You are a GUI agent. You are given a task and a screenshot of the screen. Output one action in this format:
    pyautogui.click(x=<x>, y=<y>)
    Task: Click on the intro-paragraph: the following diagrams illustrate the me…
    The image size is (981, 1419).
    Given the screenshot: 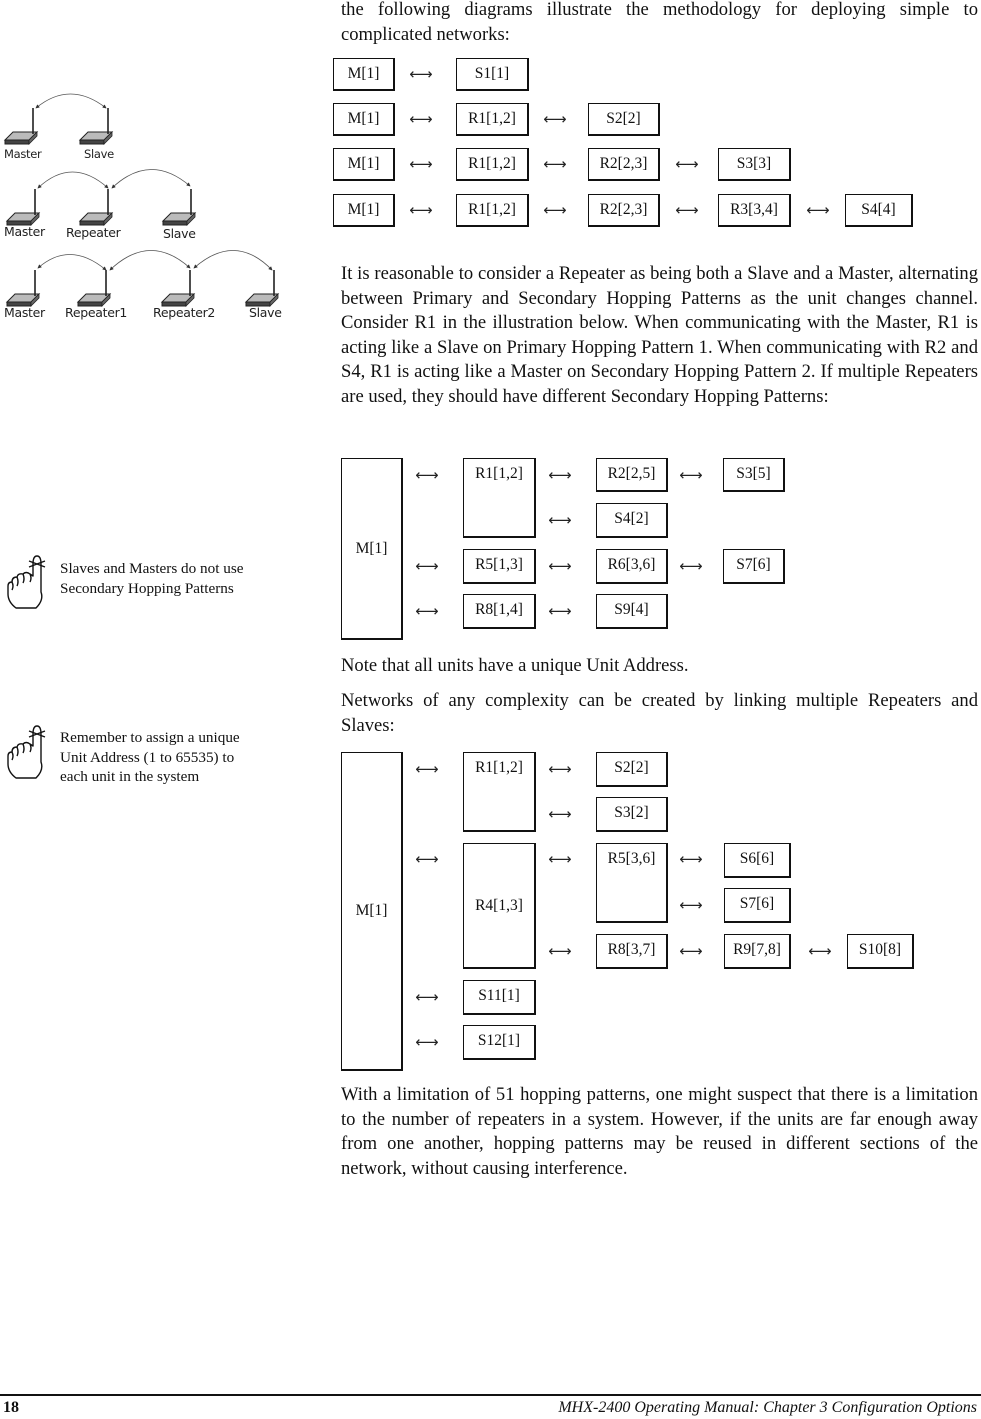 What is the action you would take?
    pyautogui.click(x=659, y=22)
    